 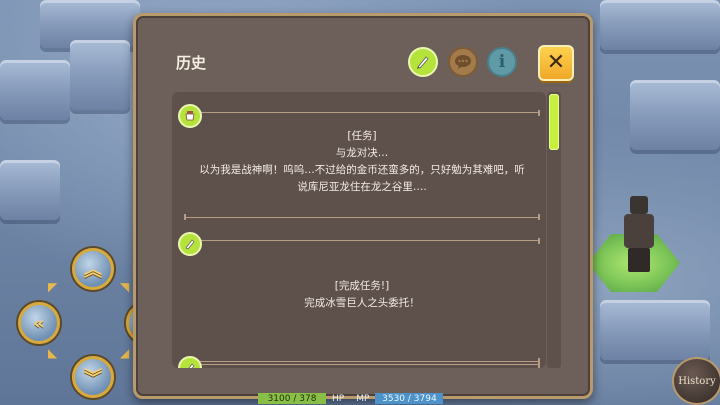 I want to click on scrollbar-thumb, so click(x=554, y=122).